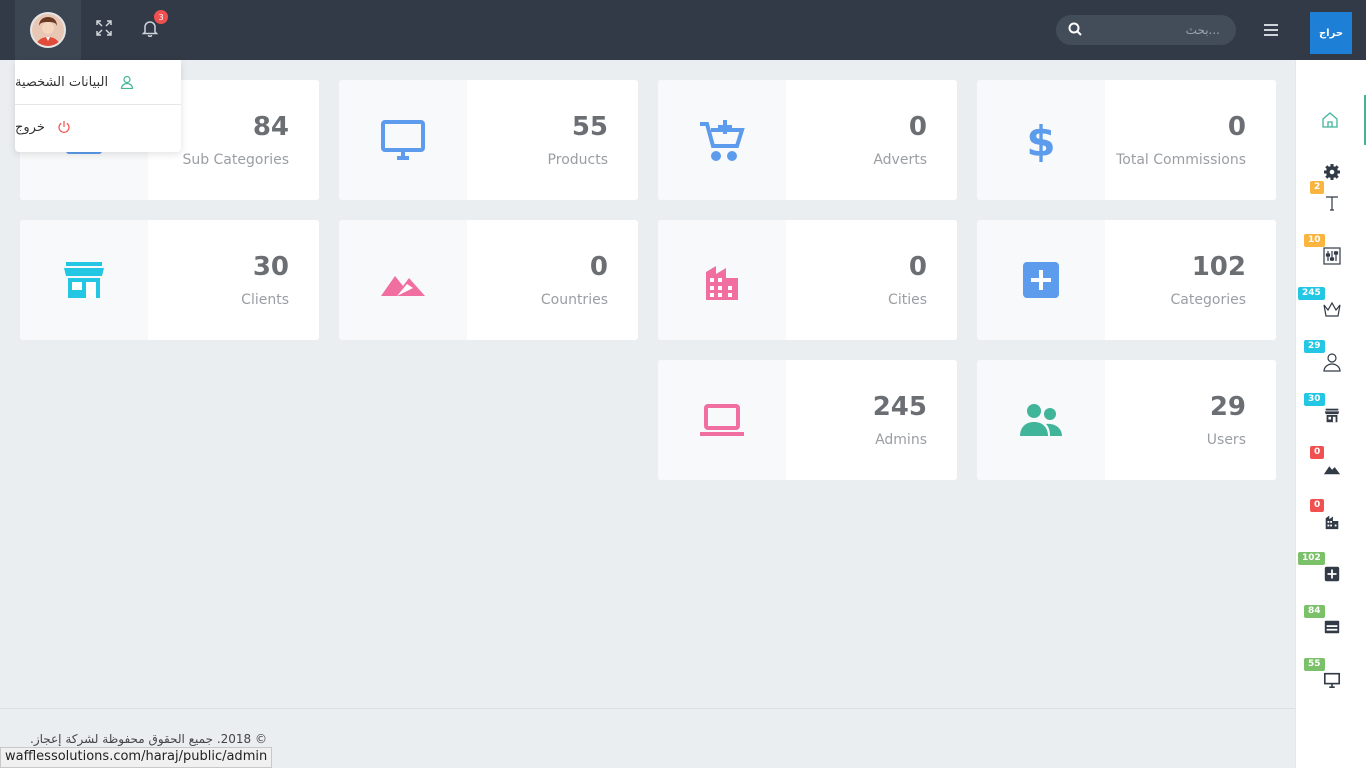 Image resolution: width=1366 pixels, height=768 pixels. Describe the element at coordinates (1041, 420) in the screenshot. I see `users-icon` at that location.